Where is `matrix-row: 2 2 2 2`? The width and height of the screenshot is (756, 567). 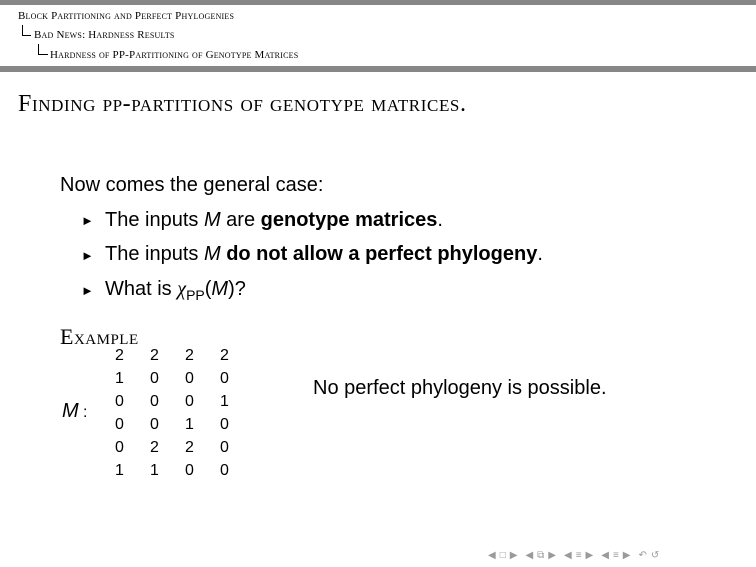 matrix-row: 2 2 2 2 is located at coordinates (172, 355).